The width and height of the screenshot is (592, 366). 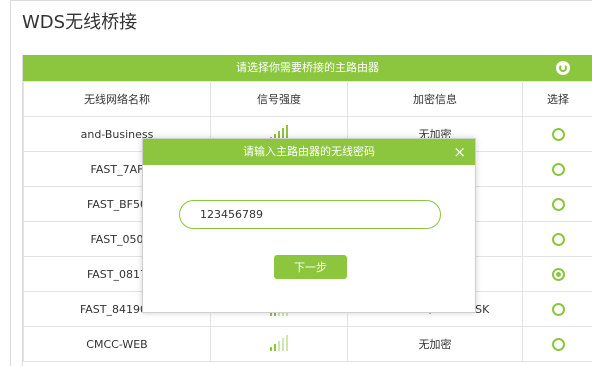 What do you see at coordinates (80, 22) in the screenshot?
I see `page-title: WDS无线桥接` at bounding box center [80, 22].